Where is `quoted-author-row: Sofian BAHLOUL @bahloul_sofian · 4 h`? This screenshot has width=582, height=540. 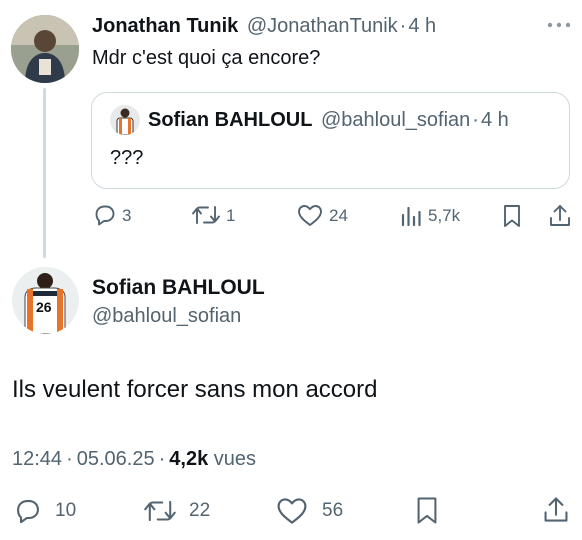
quoted-author-row: Sofian BAHLOUL @bahloul_sofian · 4 h is located at coordinates (328, 120).